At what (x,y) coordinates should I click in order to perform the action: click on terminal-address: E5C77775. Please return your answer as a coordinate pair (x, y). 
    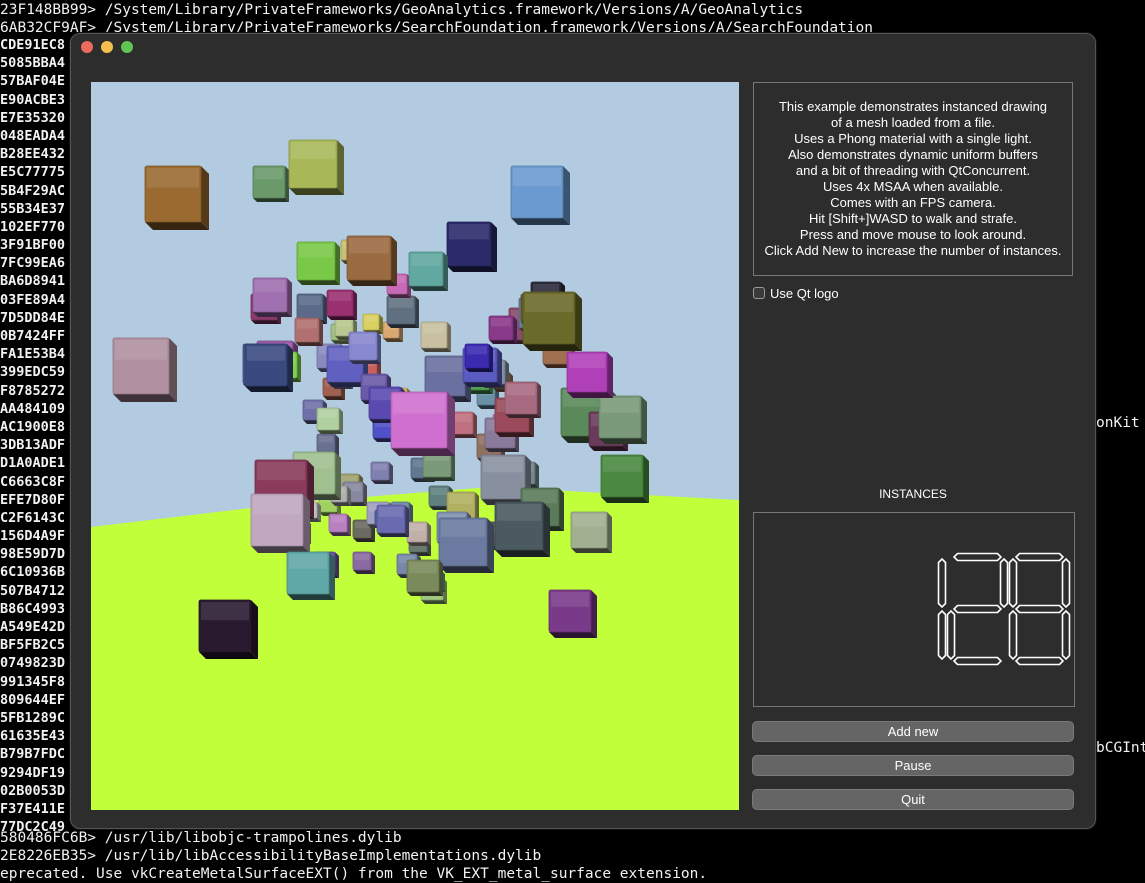
    Looking at the image, I should click on (33, 172).